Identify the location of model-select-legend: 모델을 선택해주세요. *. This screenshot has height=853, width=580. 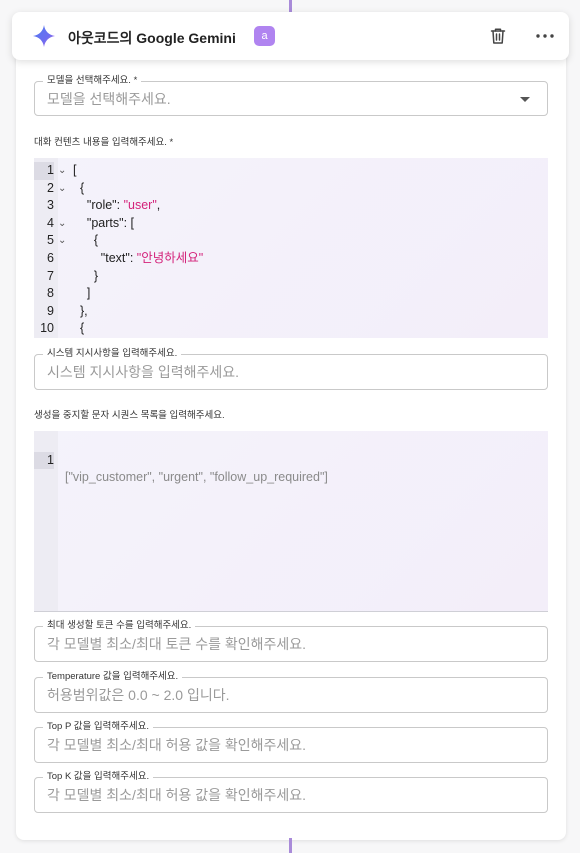
(92, 81).